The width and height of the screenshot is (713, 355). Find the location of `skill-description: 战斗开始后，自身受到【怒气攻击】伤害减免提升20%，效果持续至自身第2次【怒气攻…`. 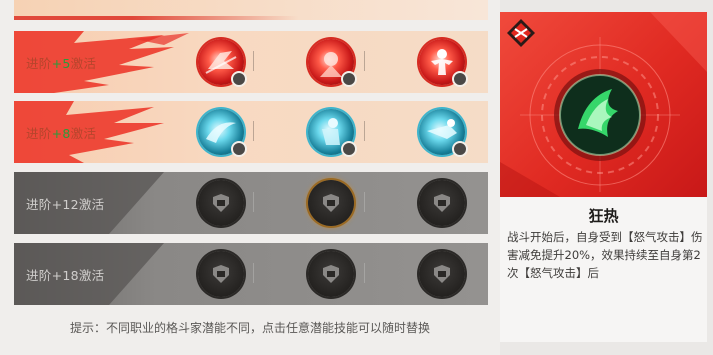

skill-description: 战斗开始后，自身受到【怒气攻击】伤害减免提升20%，效果持续至自身第2次【怒气攻… is located at coordinates (605, 255).